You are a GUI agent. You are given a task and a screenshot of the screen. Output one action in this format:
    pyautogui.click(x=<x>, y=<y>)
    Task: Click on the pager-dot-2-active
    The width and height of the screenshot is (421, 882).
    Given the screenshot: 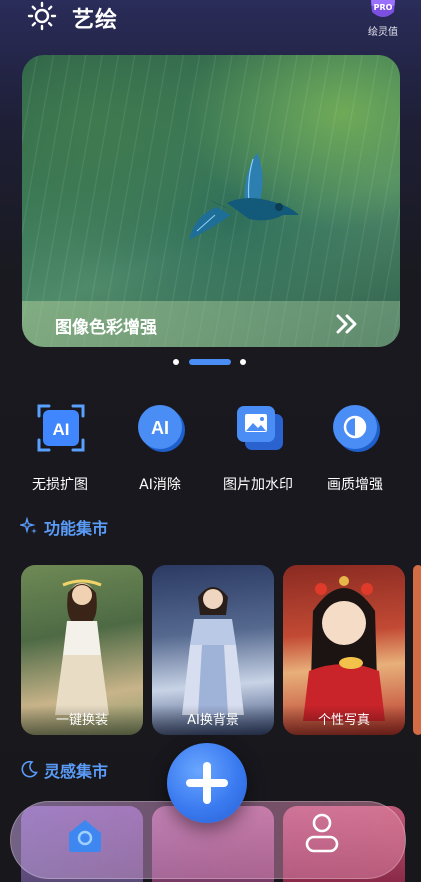 What is the action you would take?
    pyautogui.click(x=210, y=362)
    